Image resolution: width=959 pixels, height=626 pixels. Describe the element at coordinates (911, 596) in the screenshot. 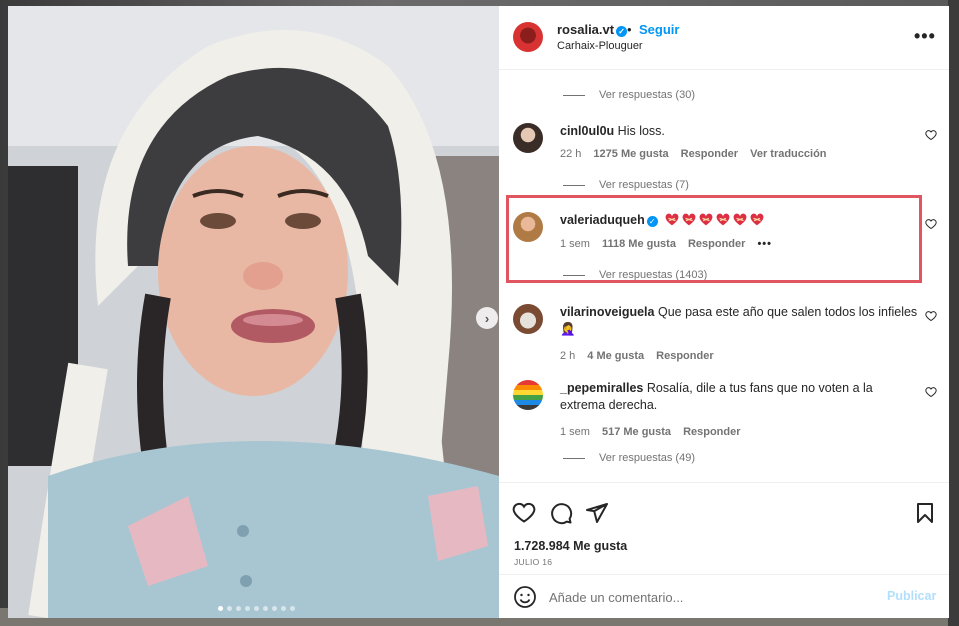

I see `publish-button: Publicar` at that location.